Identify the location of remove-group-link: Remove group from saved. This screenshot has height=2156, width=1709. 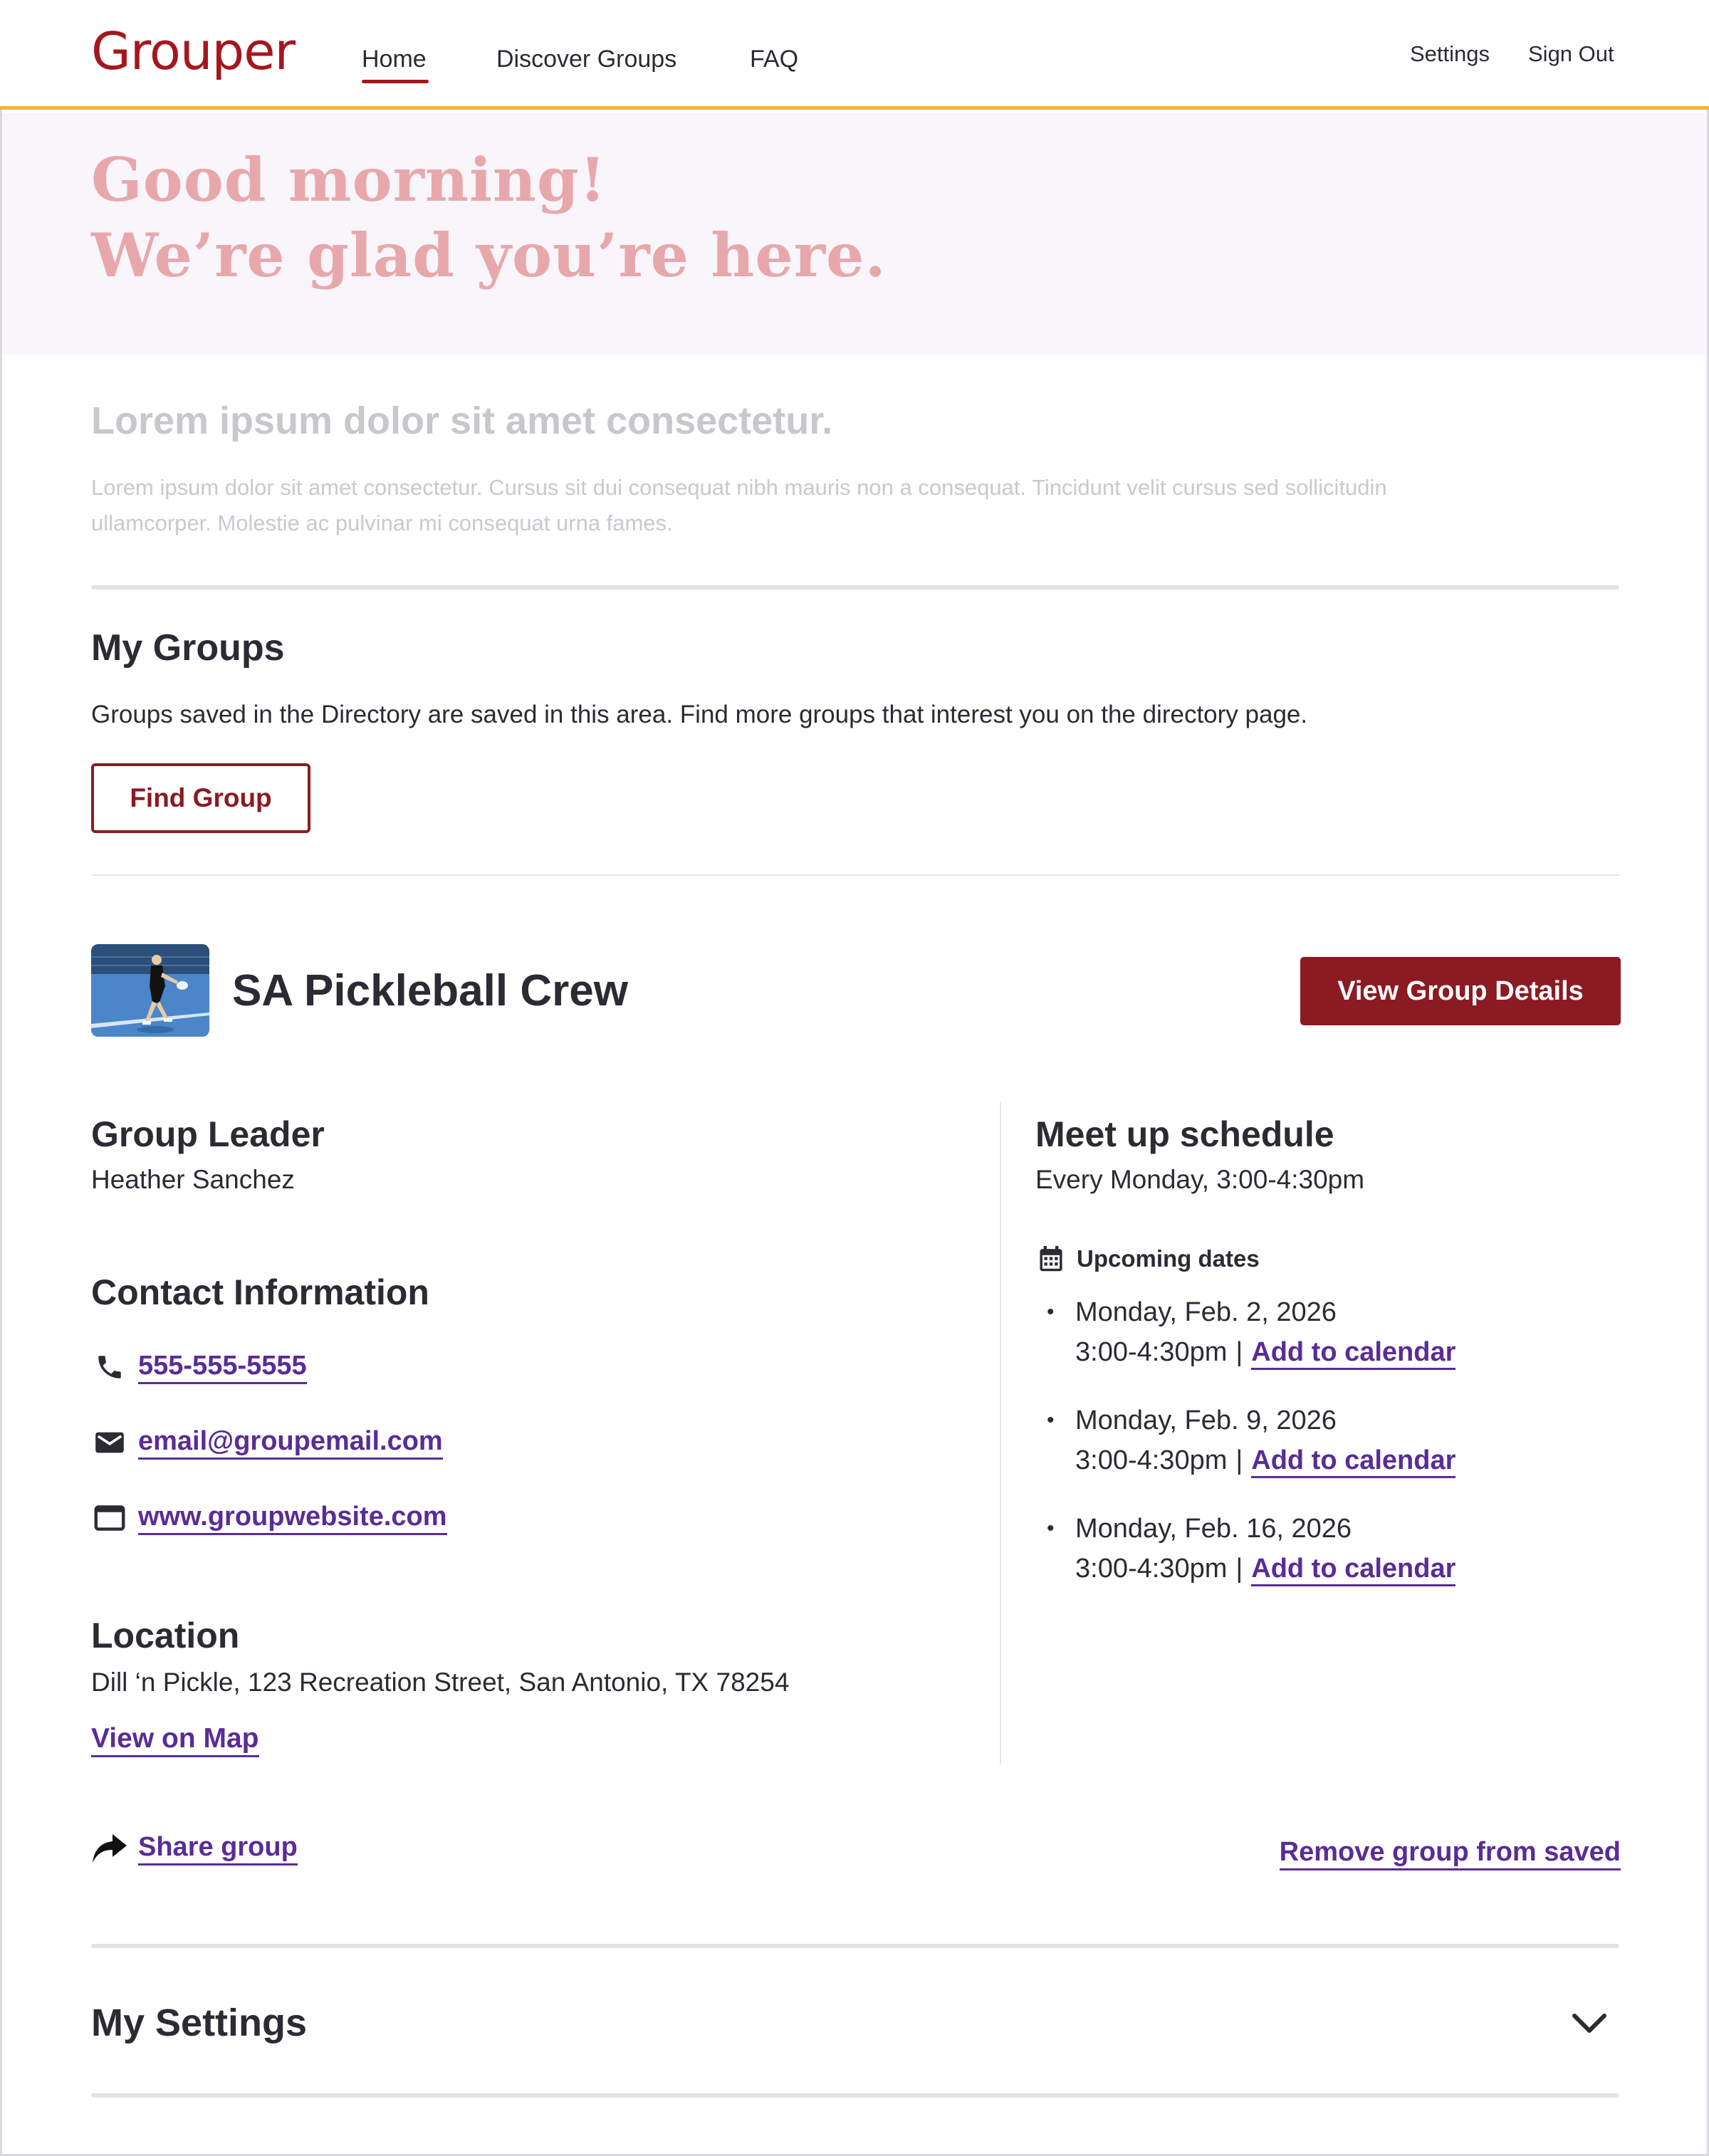
(1450, 1853).